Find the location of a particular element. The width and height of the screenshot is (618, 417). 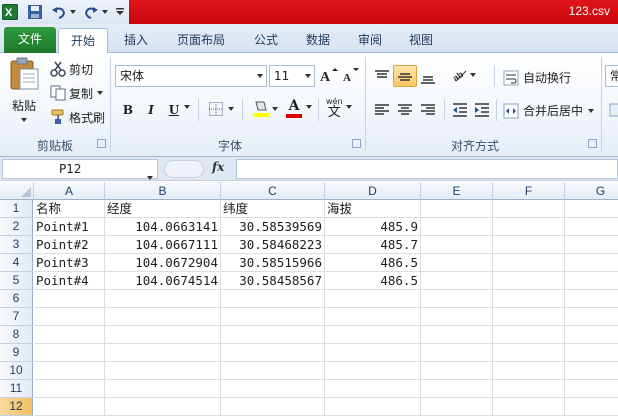

bold-button: B is located at coordinates (128, 110).